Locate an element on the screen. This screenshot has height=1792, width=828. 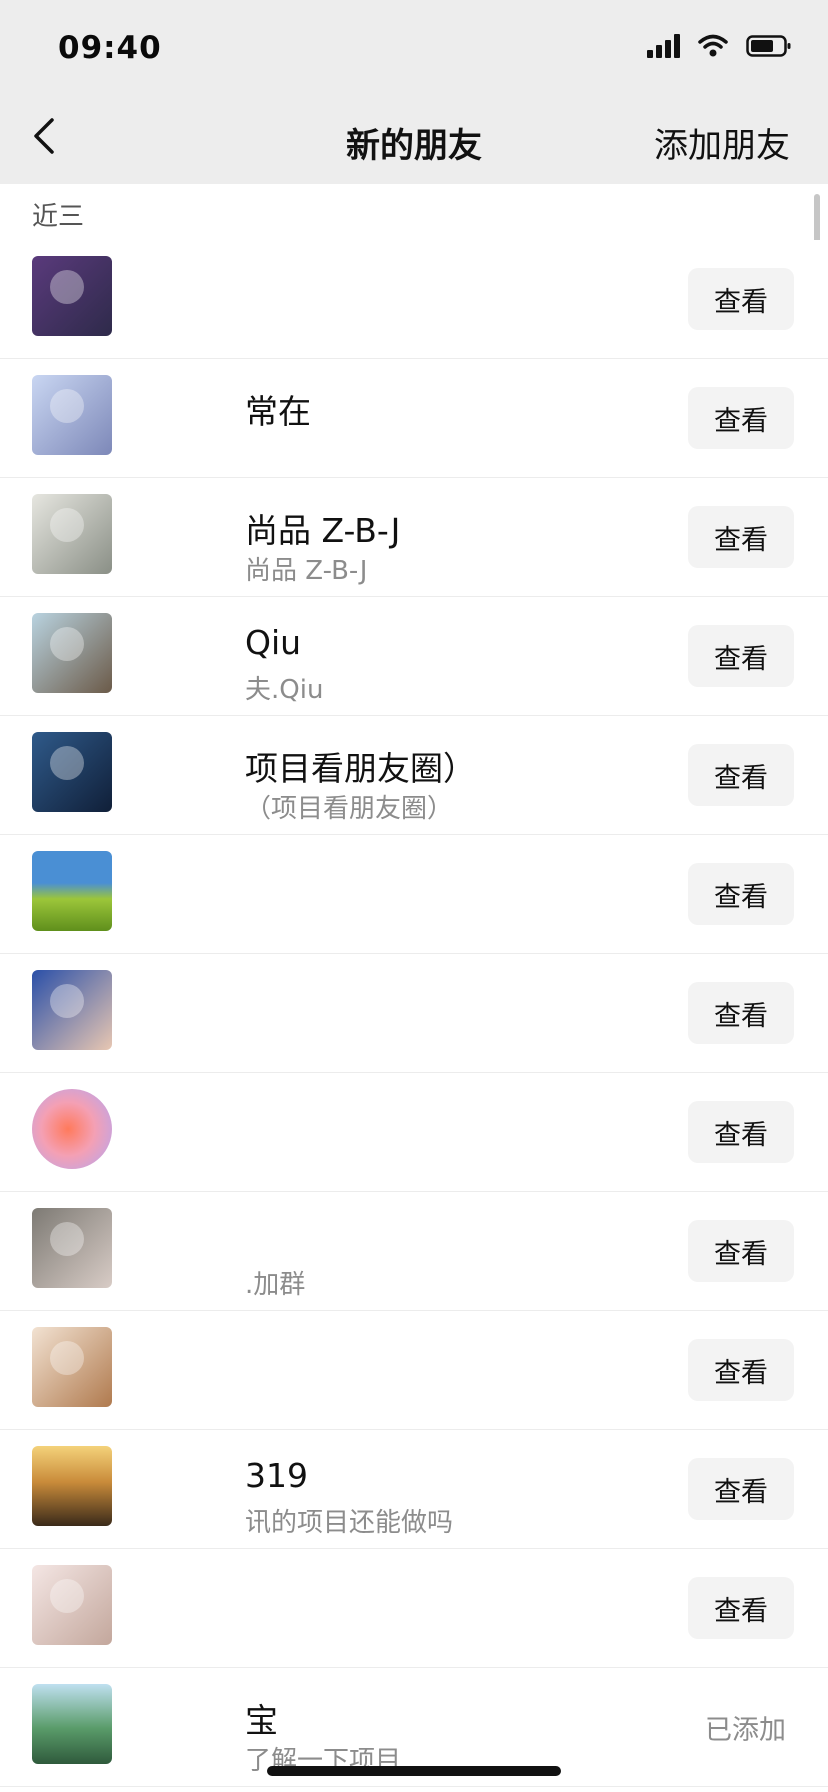
friend-name: 常在 is located at coordinates (278, 411).